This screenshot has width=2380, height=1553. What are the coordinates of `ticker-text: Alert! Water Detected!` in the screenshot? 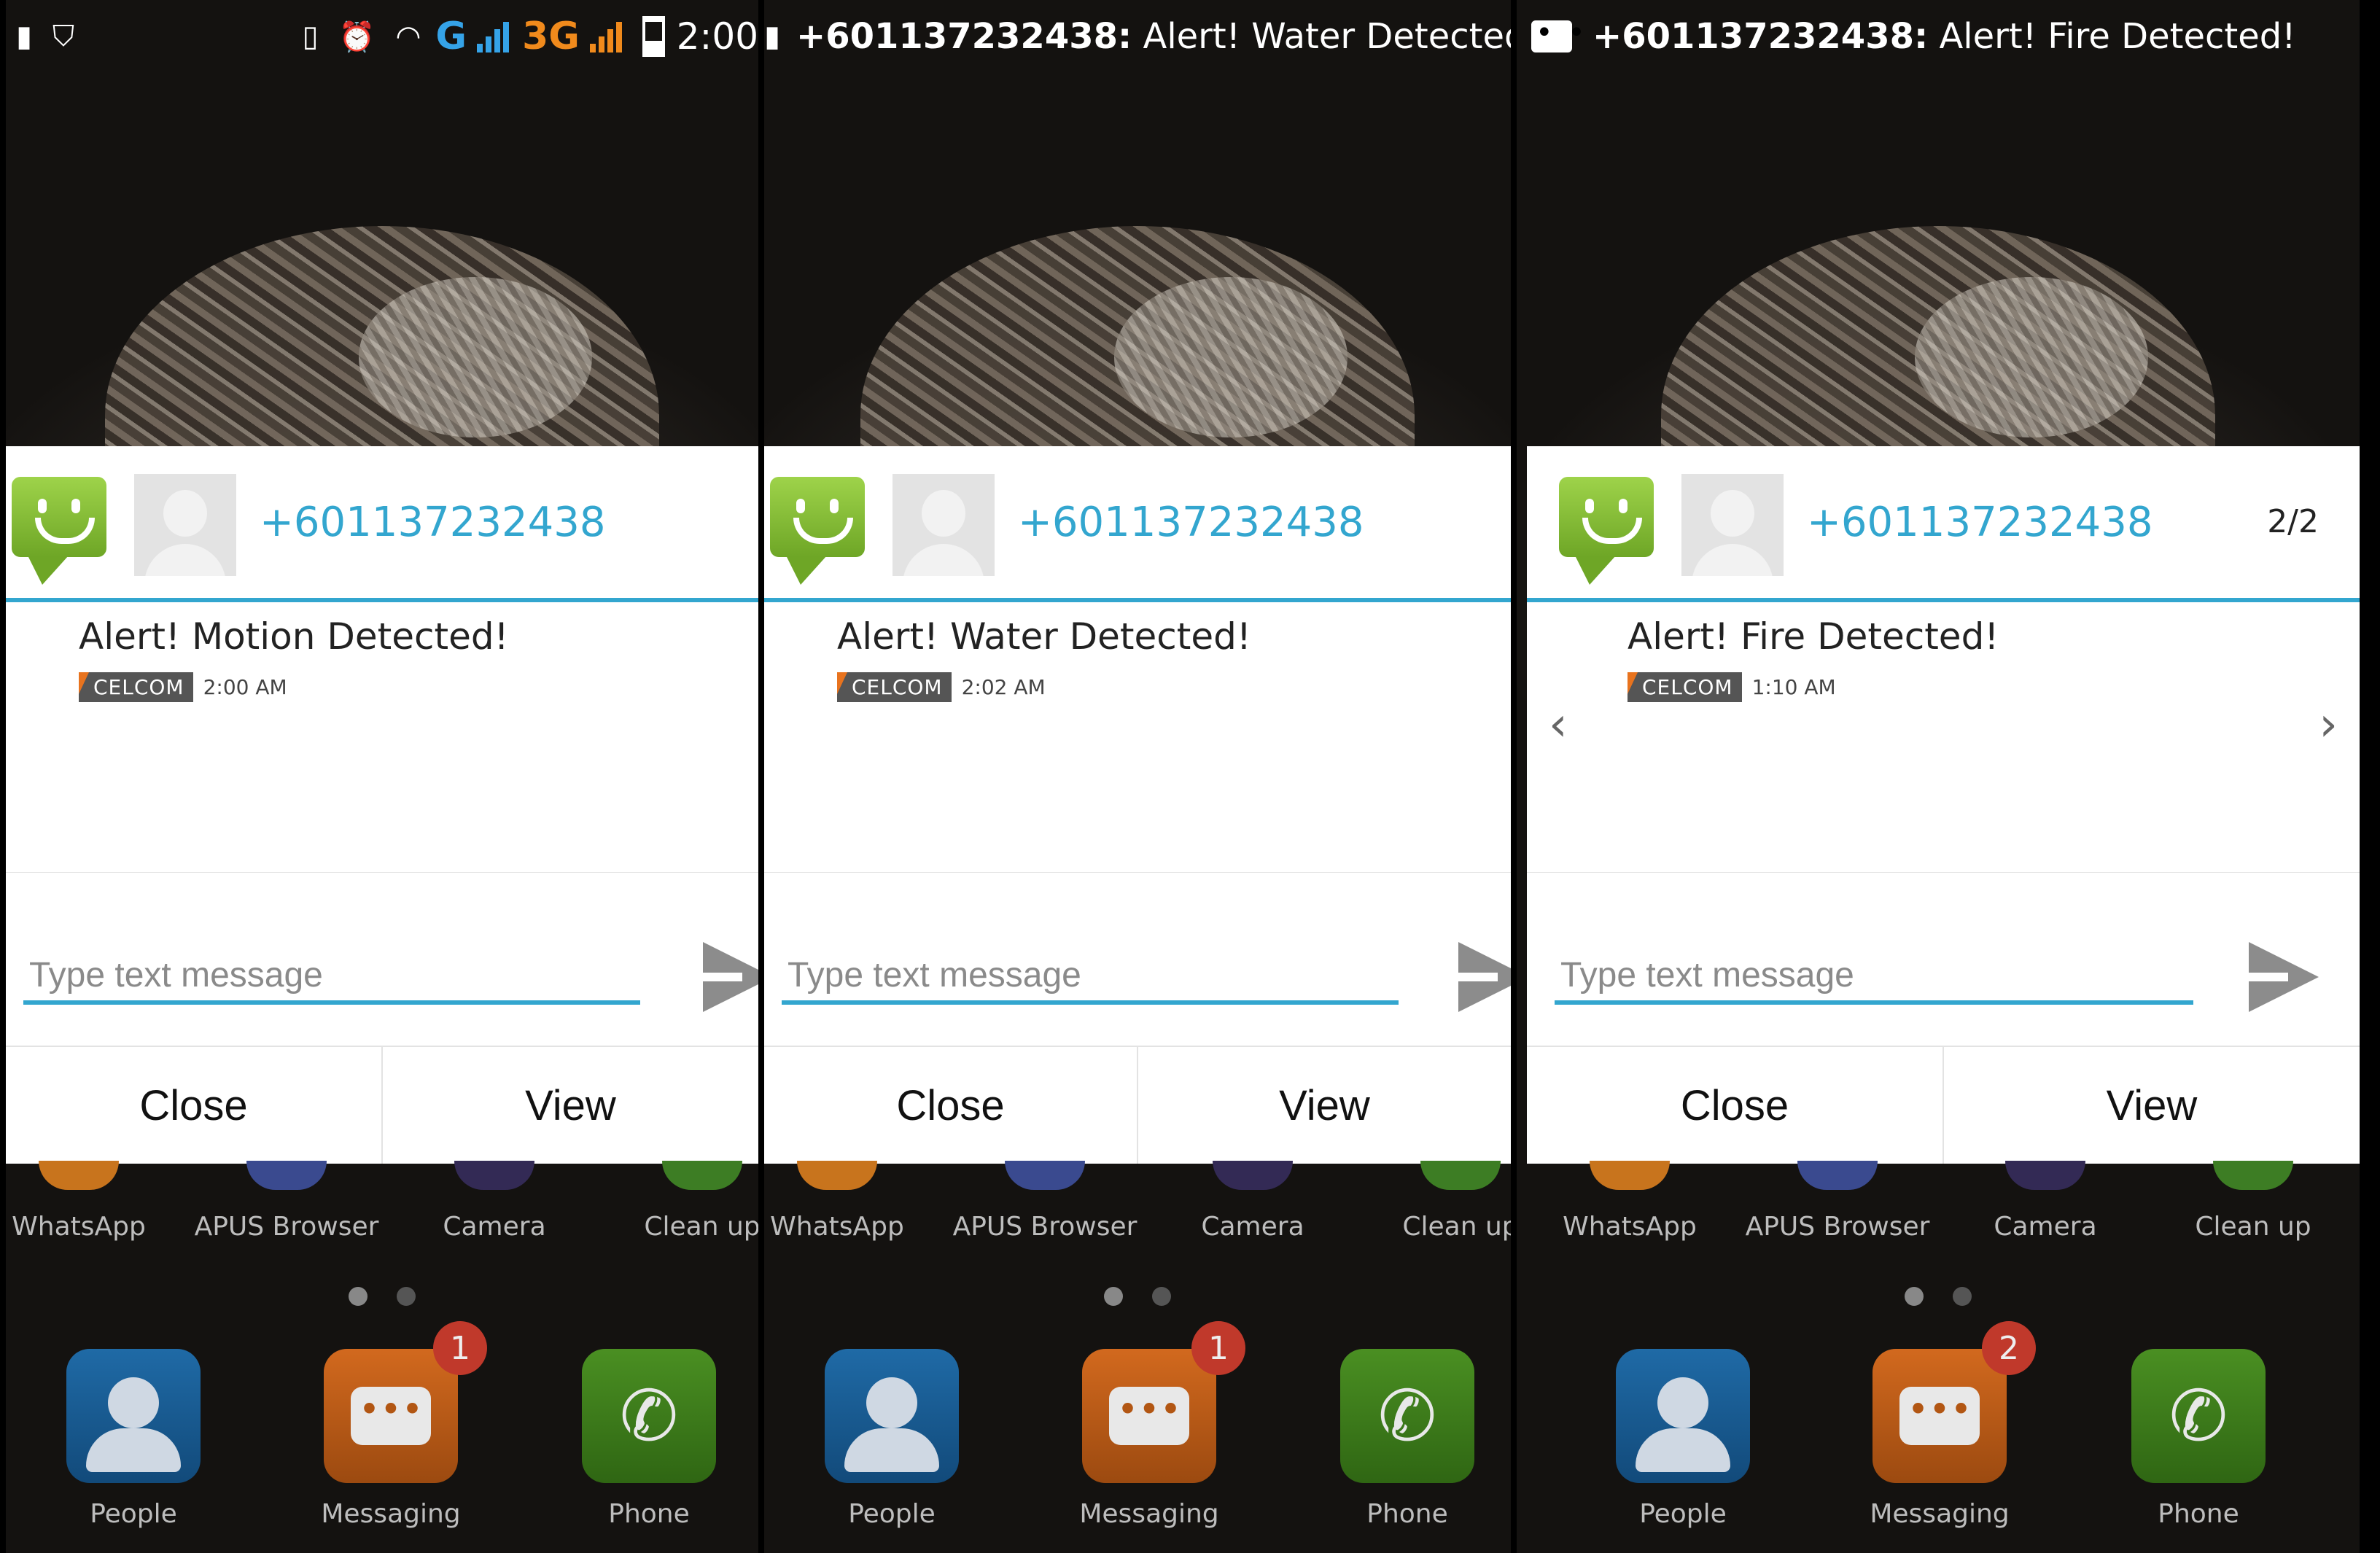 It's located at (1321, 36).